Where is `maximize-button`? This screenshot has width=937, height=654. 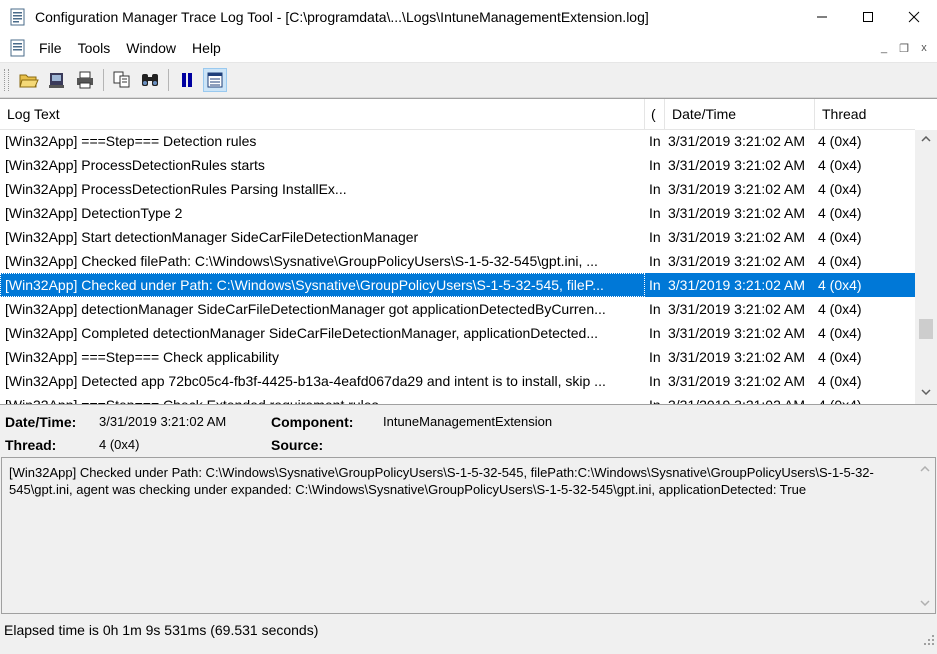 maximize-button is located at coordinates (868, 17).